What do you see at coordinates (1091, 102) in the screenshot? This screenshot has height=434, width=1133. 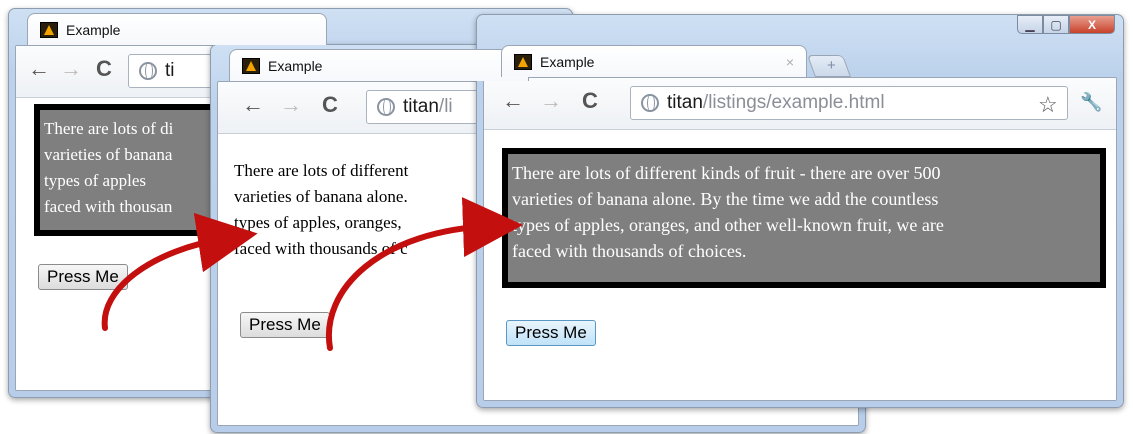 I see `wrench-icon: 🔧` at bounding box center [1091, 102].